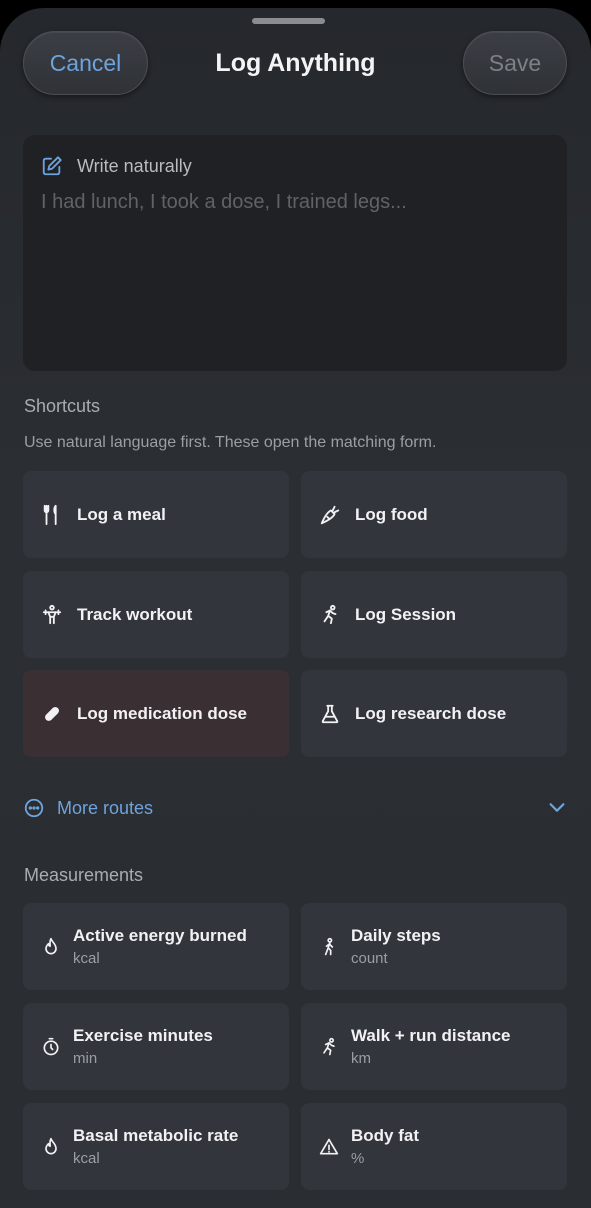 The width and height of the screenshot is (591, 1208). What do you see at coordinates (329, 946) in the screenshot?
I see `walker-icon` at bounding box center [329, 946].